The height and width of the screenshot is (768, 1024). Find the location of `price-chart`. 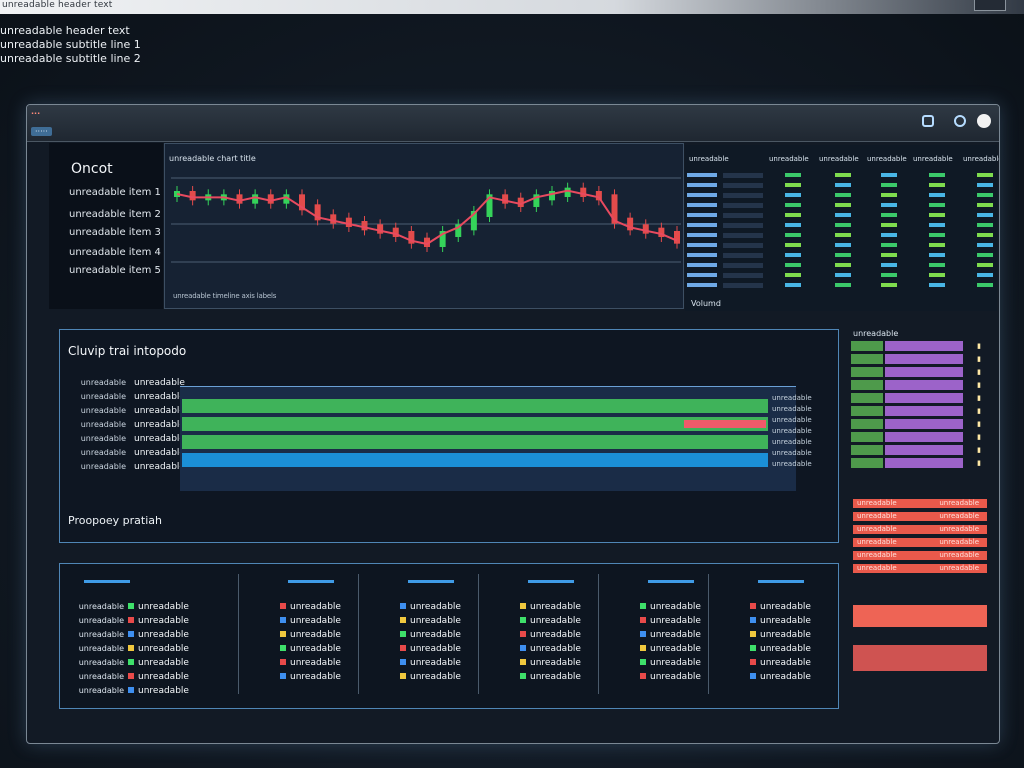

price-chart is located at coordinates (426, 226).